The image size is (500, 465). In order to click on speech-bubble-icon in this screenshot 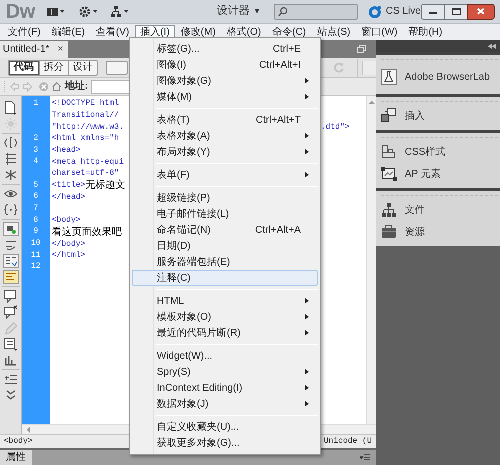, I will do `click(10, 296)`.